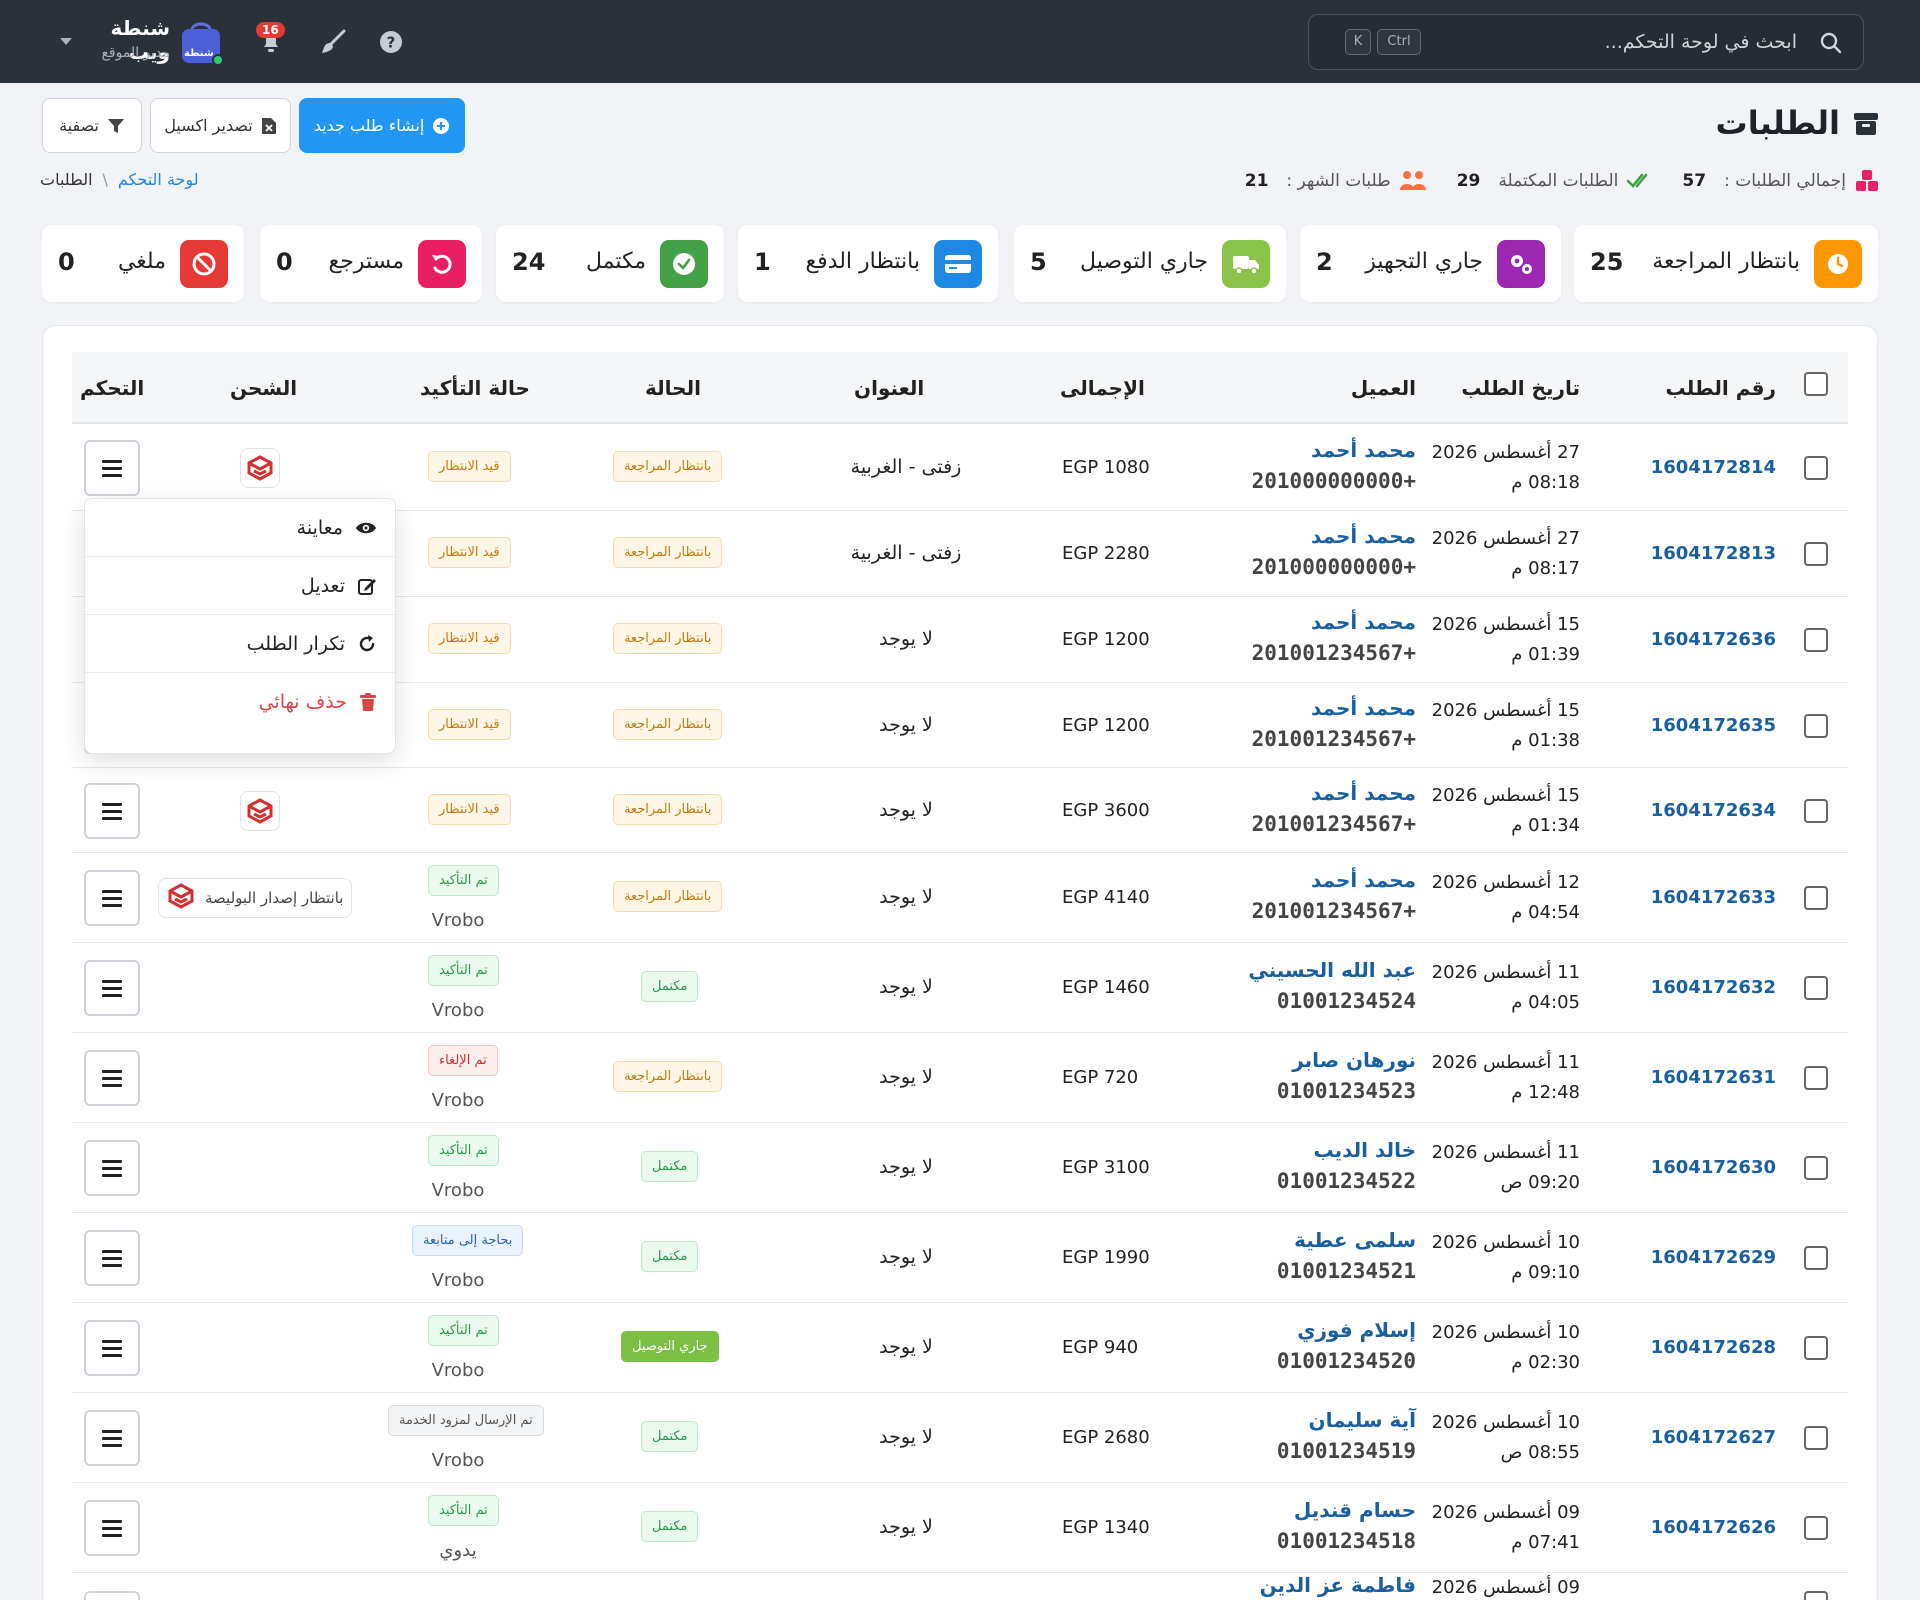  What do you see at coordinates (1713, 467) in the screenshot?
I see `order-number-link: 1604172814` at bounding box center [1713, 467].